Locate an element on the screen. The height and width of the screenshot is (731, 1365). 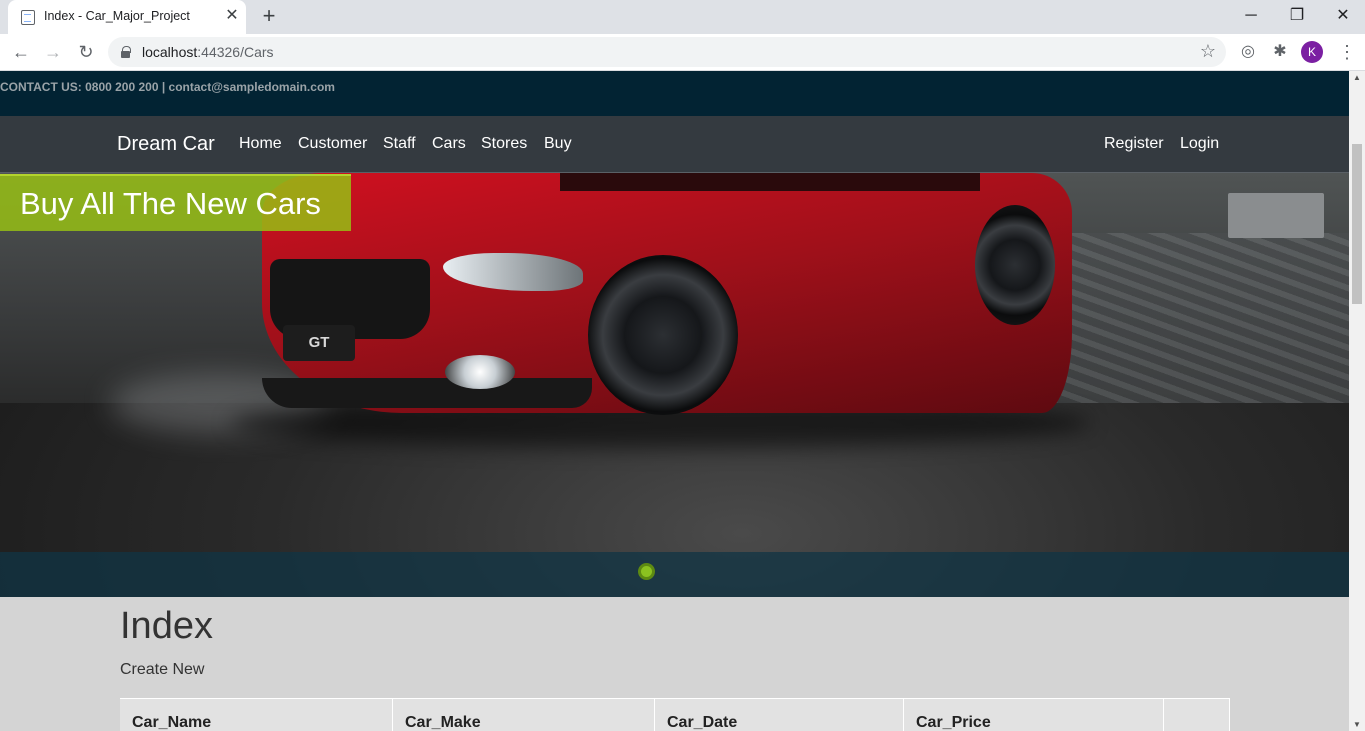
extension-compass-icon: ◎ is located at coordinates (1248, 52).